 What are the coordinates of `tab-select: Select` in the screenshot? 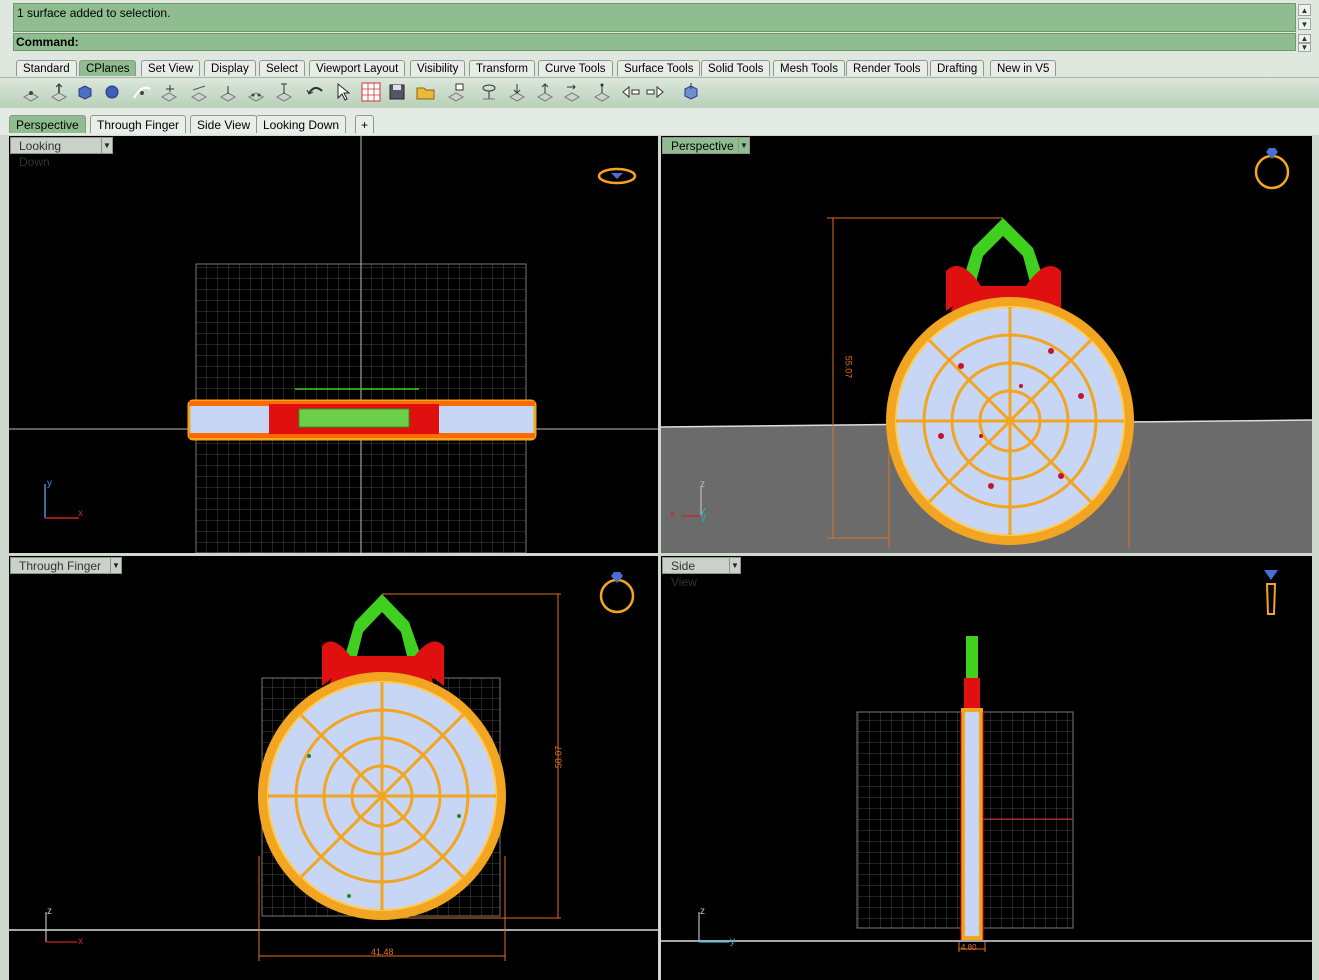 It's located at (282, 68).